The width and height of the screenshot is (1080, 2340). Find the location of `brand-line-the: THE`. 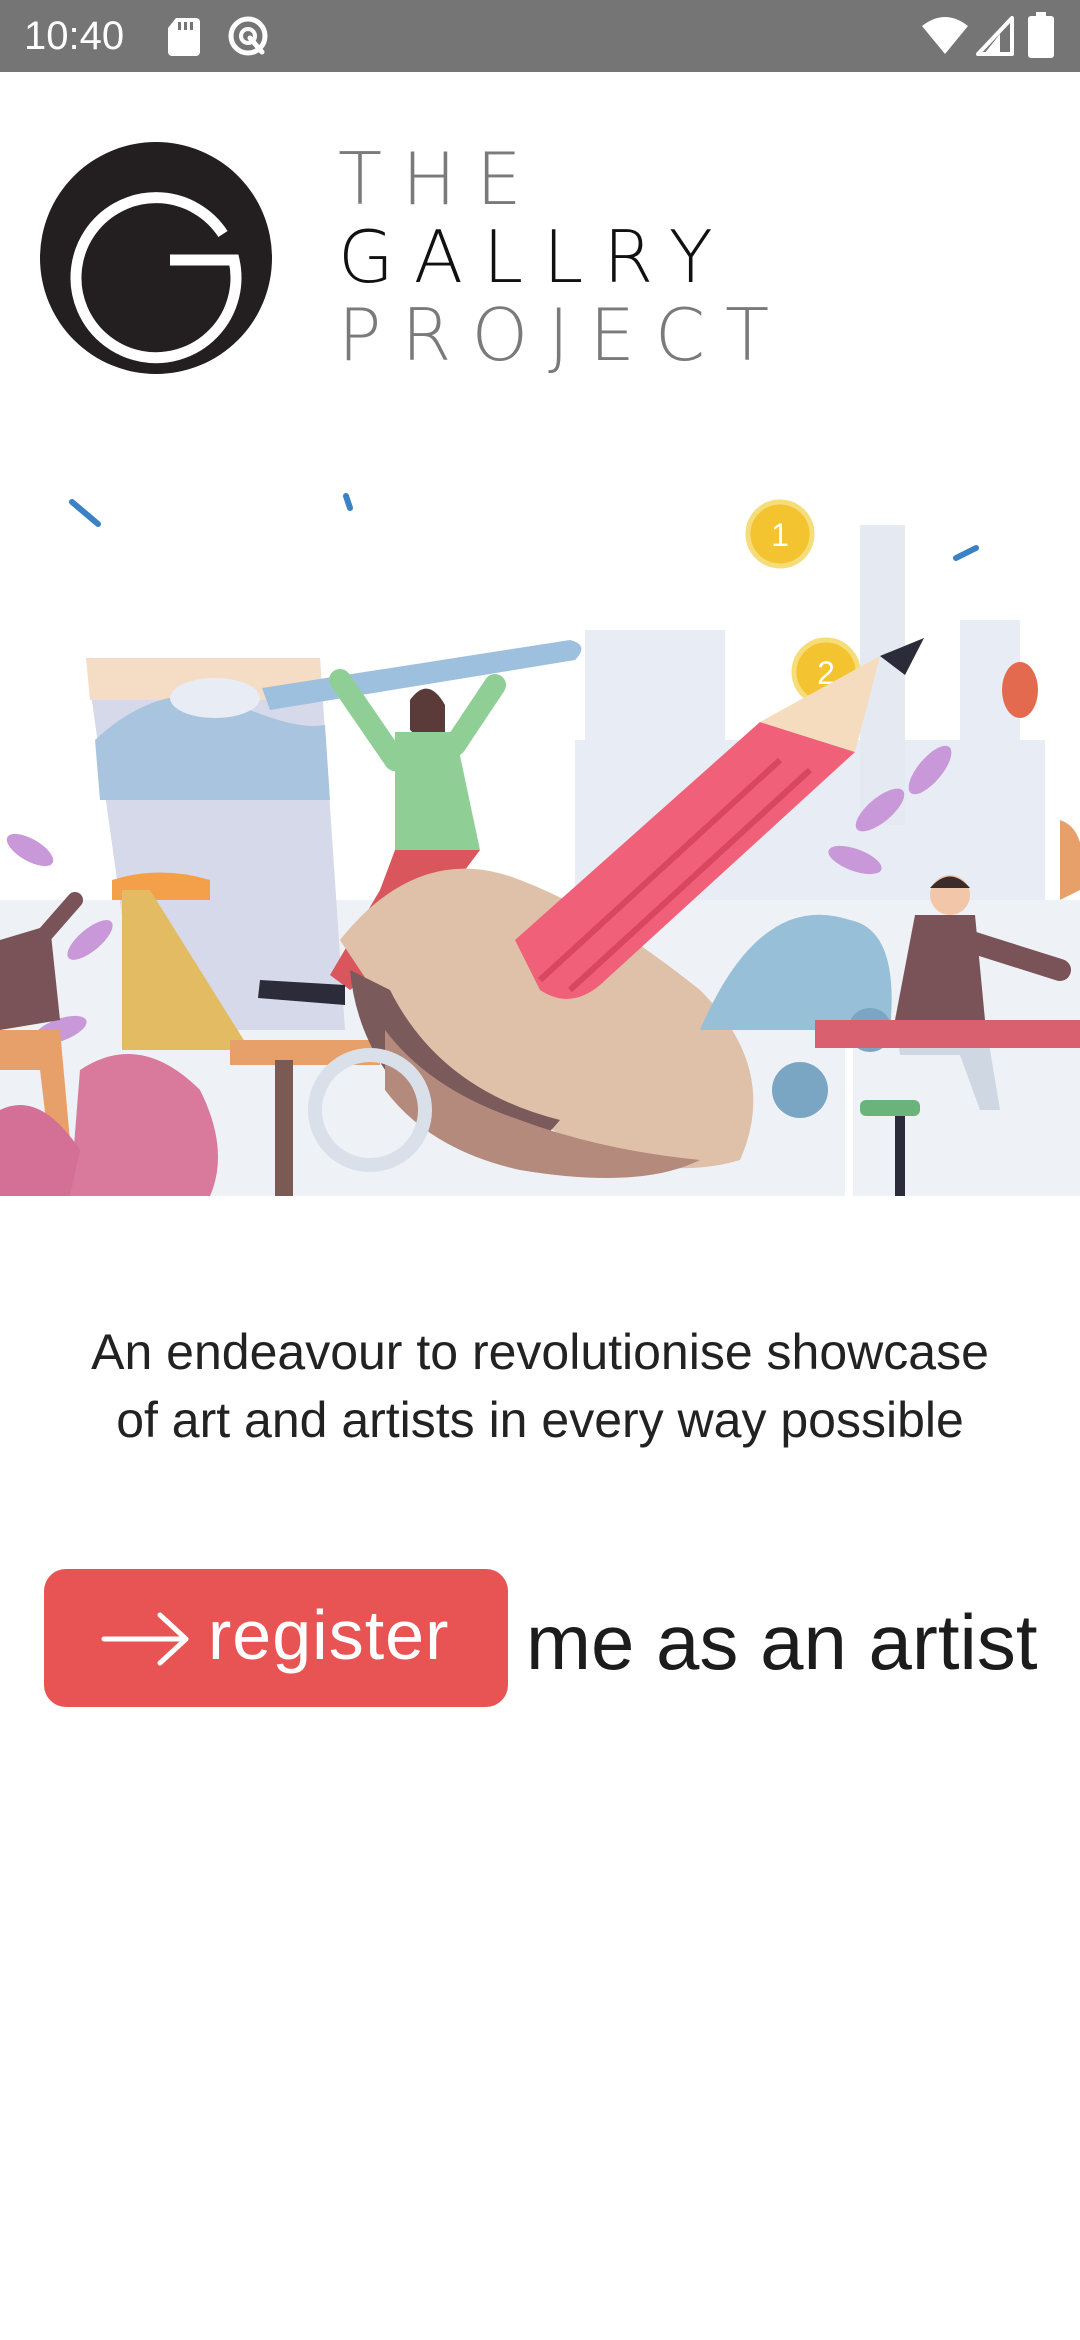

brand-line-the: THE is located at coordinates (440, 179).